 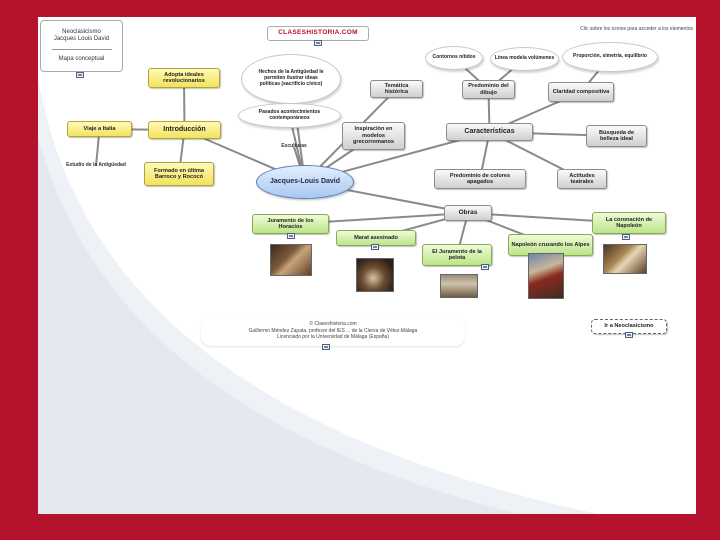 What do you see at coordinates (396, 89) in the screenshot?
I see `node-tematica: Temática histórica` at bounding box center [396, 89].